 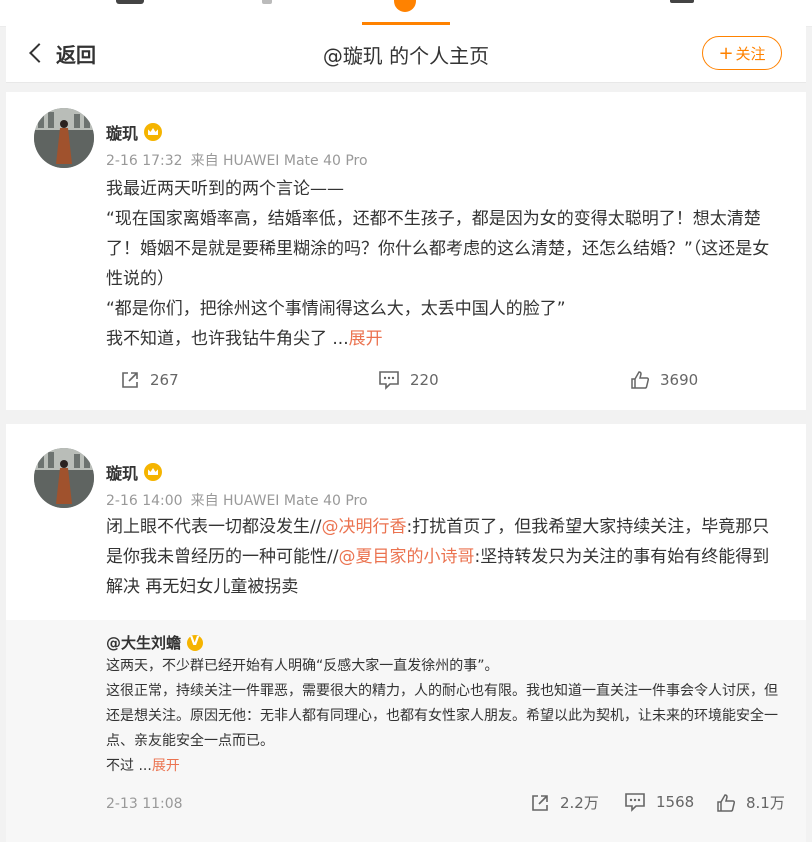 What do you see at coordinates (144, 161) in the screenshot?
I see `post-time: 2-16 17:32` at bounding box center [144, 161].